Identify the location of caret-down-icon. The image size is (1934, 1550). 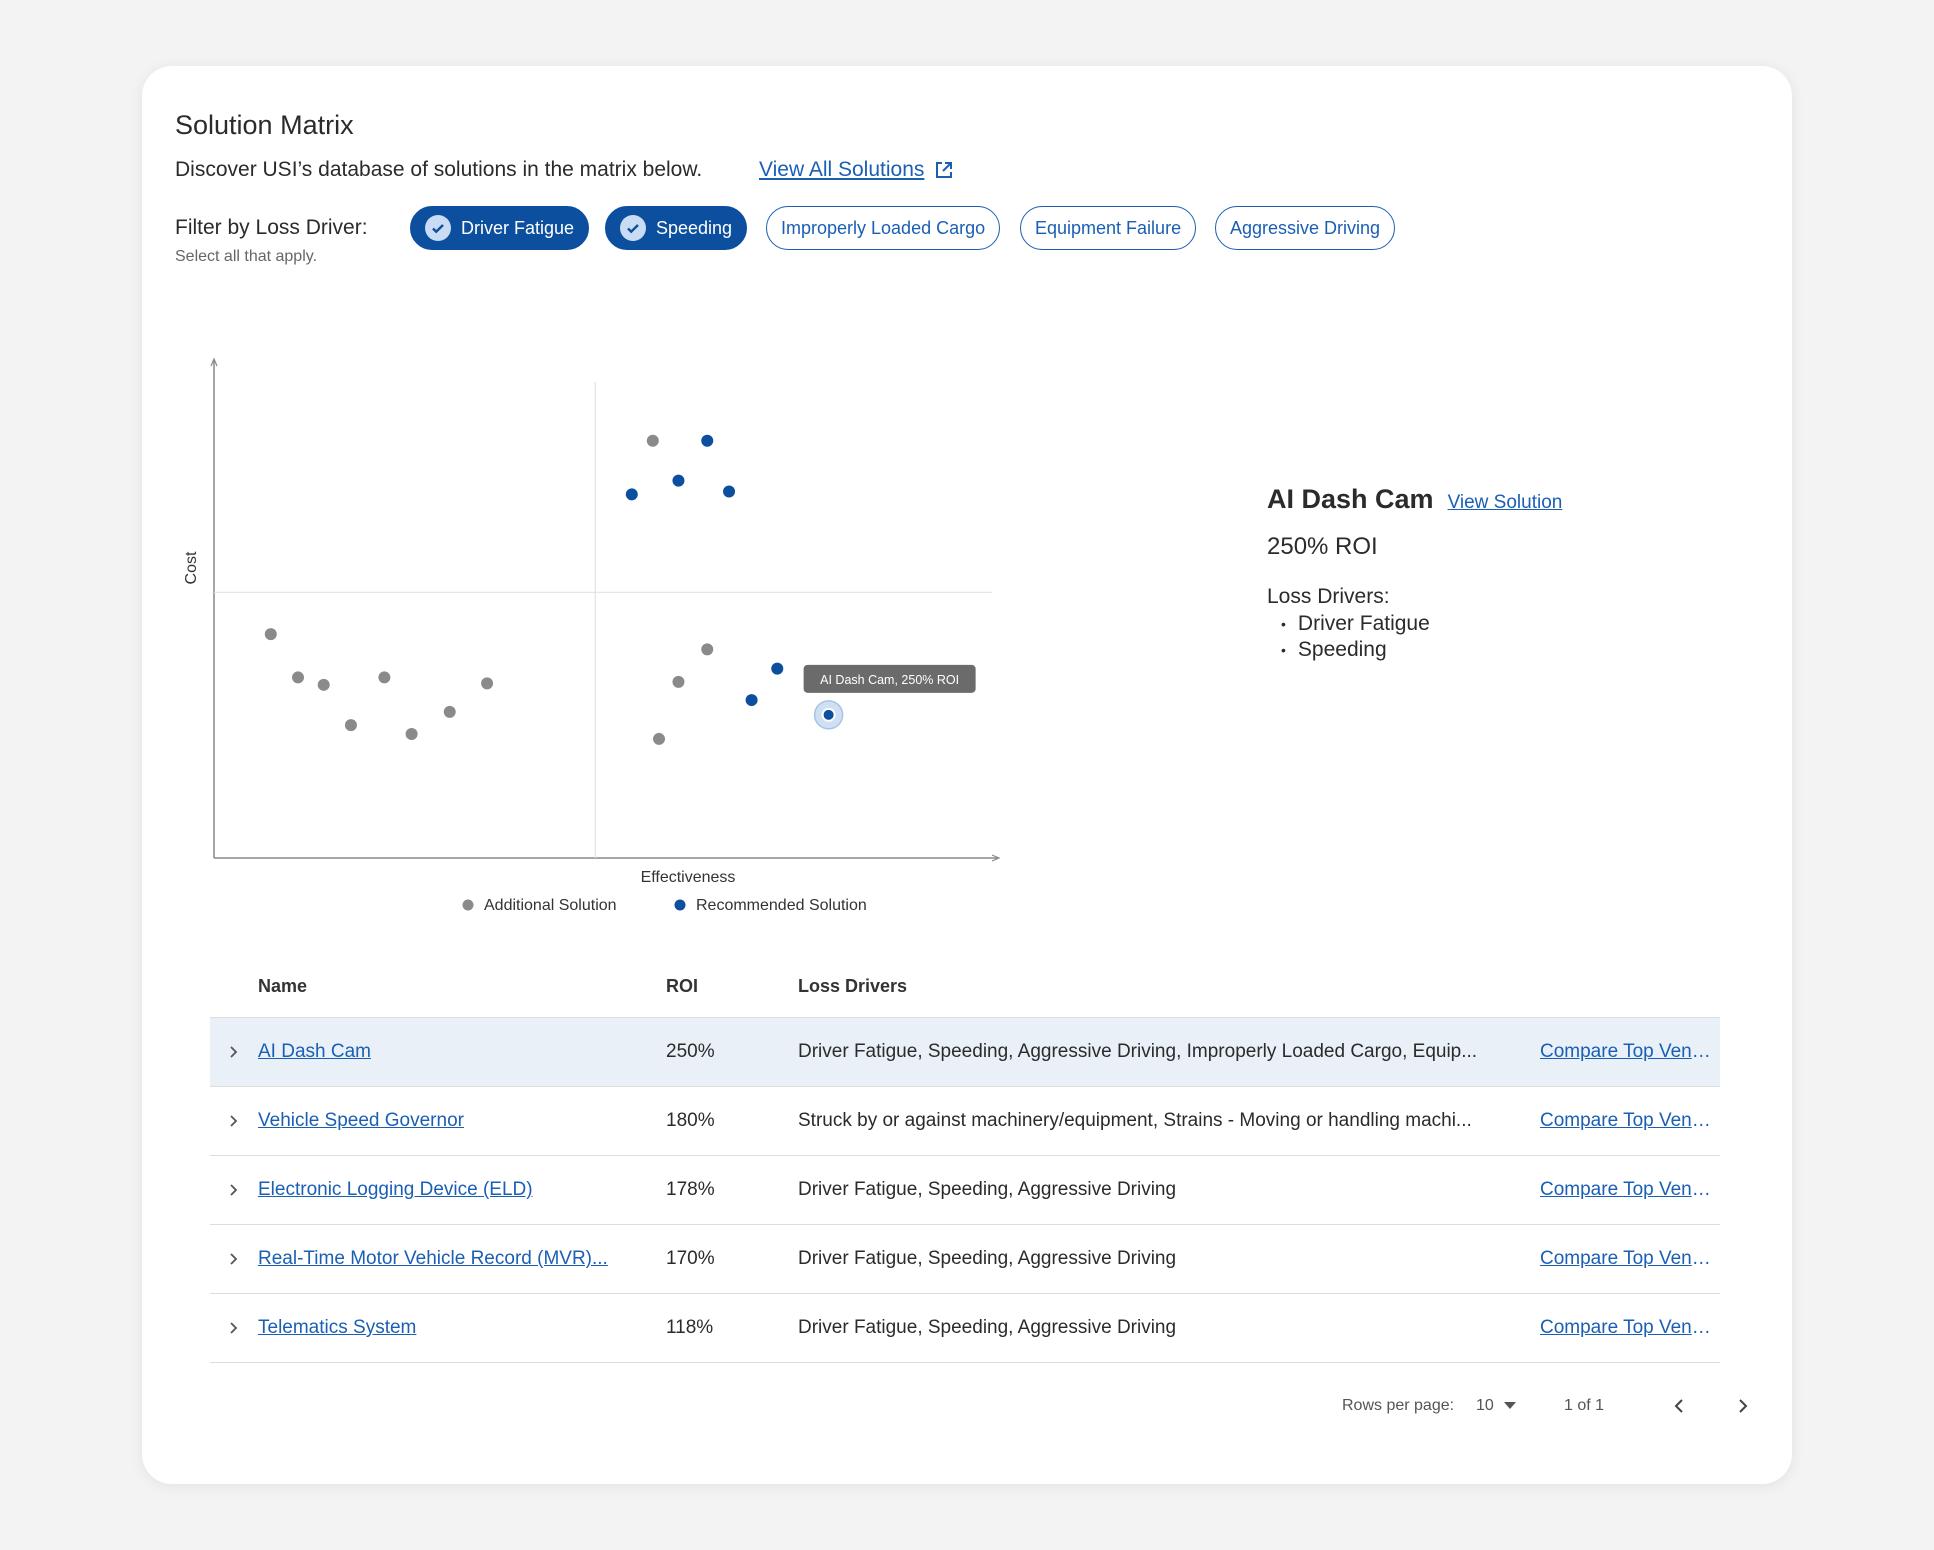
(1509, 1405).